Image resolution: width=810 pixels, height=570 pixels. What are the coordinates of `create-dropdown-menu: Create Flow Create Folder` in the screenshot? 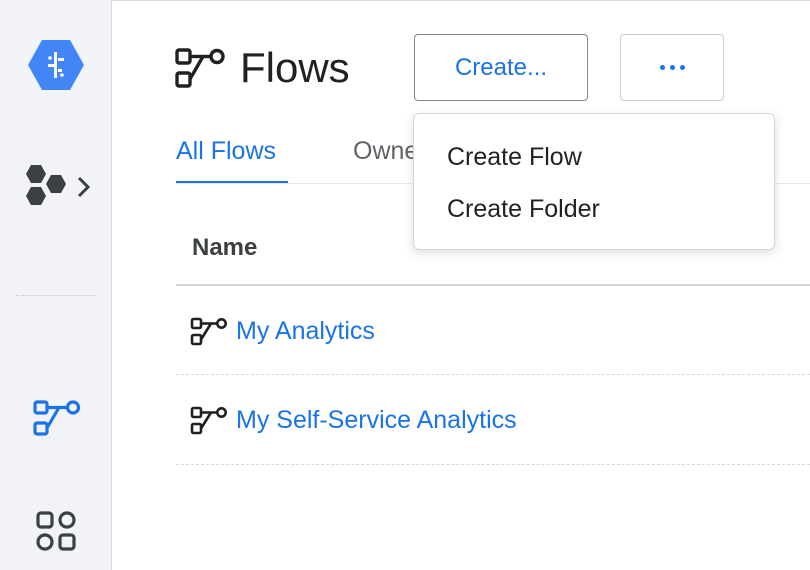 It's located at (594, 181).